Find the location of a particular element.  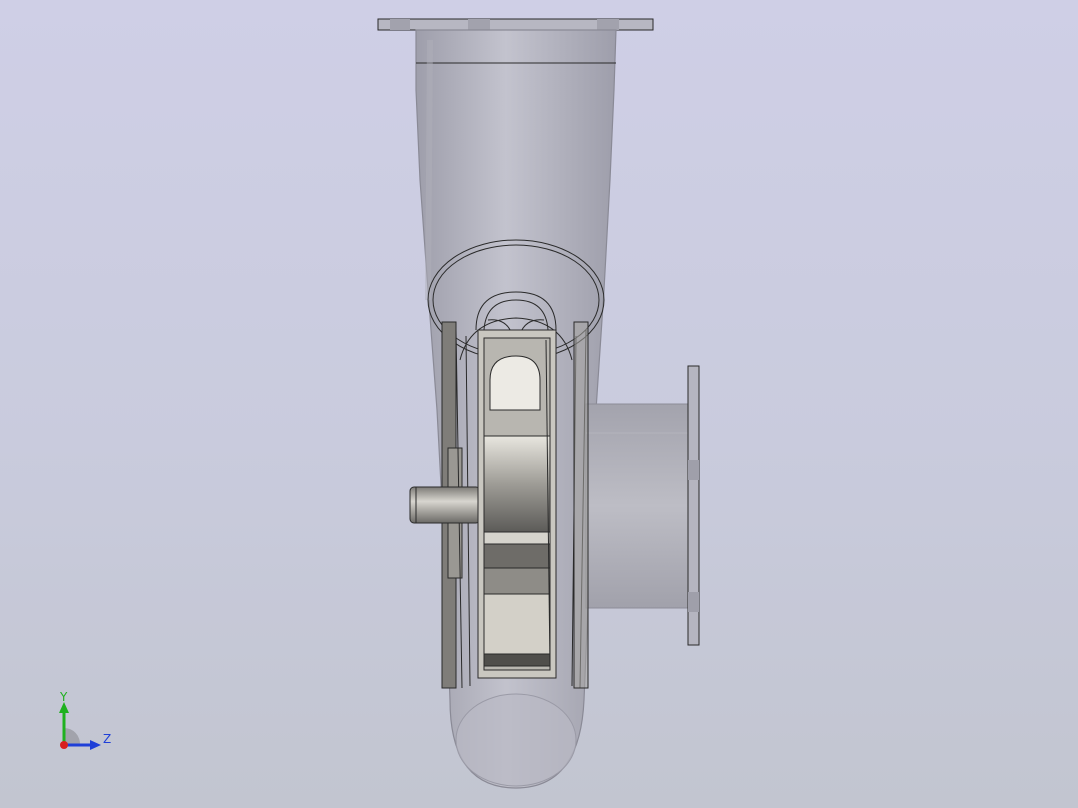

y-axis-label: Y is located at coordinates (63, 697).